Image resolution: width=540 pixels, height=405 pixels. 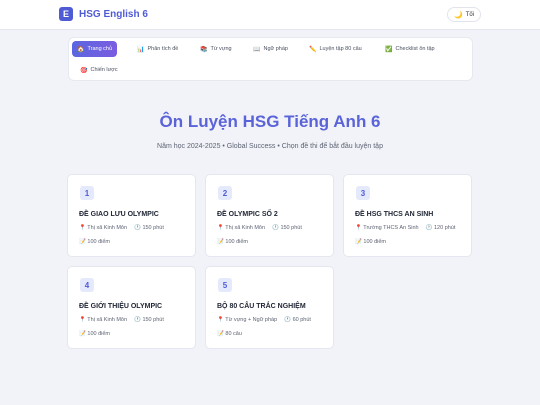 I want to click on card-duration: 60 phút, so click(x=301, y=320).